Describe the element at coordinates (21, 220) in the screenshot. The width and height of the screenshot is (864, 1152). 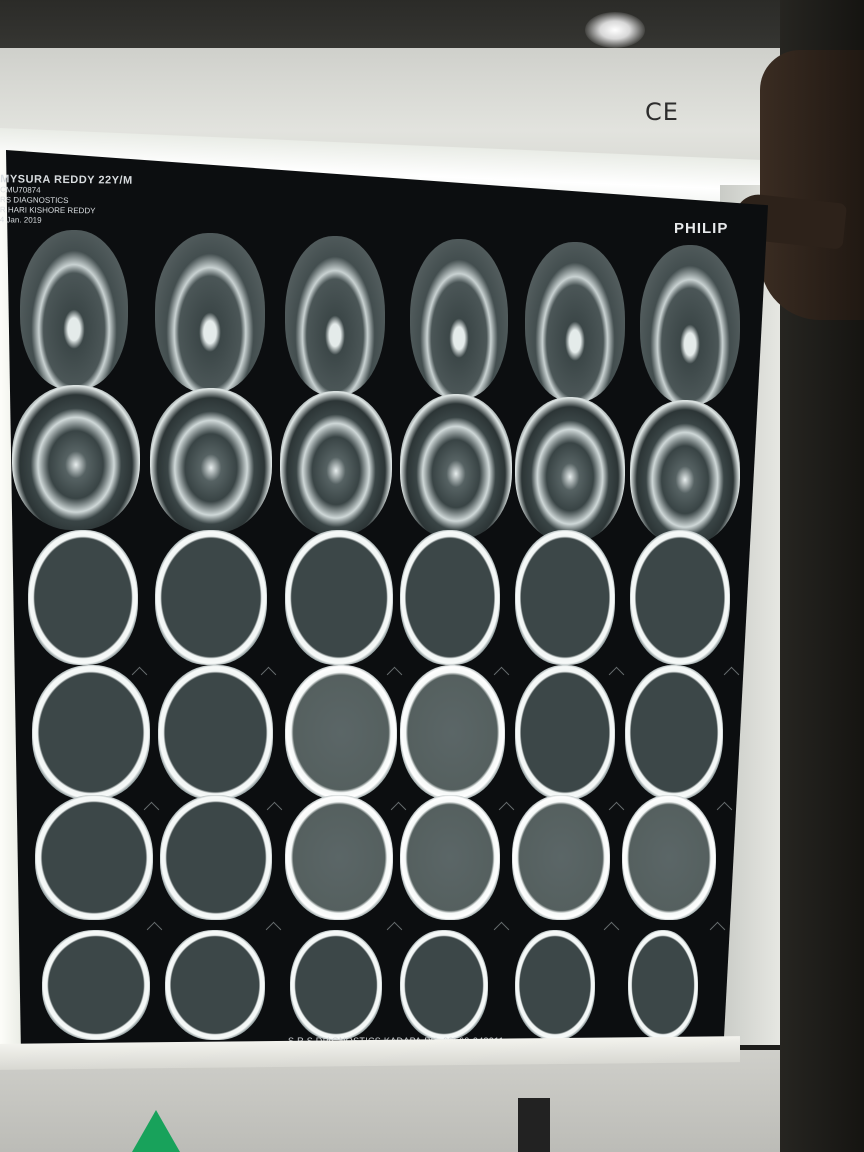
I see `study-date: 4 Jan. 2019` at that location.